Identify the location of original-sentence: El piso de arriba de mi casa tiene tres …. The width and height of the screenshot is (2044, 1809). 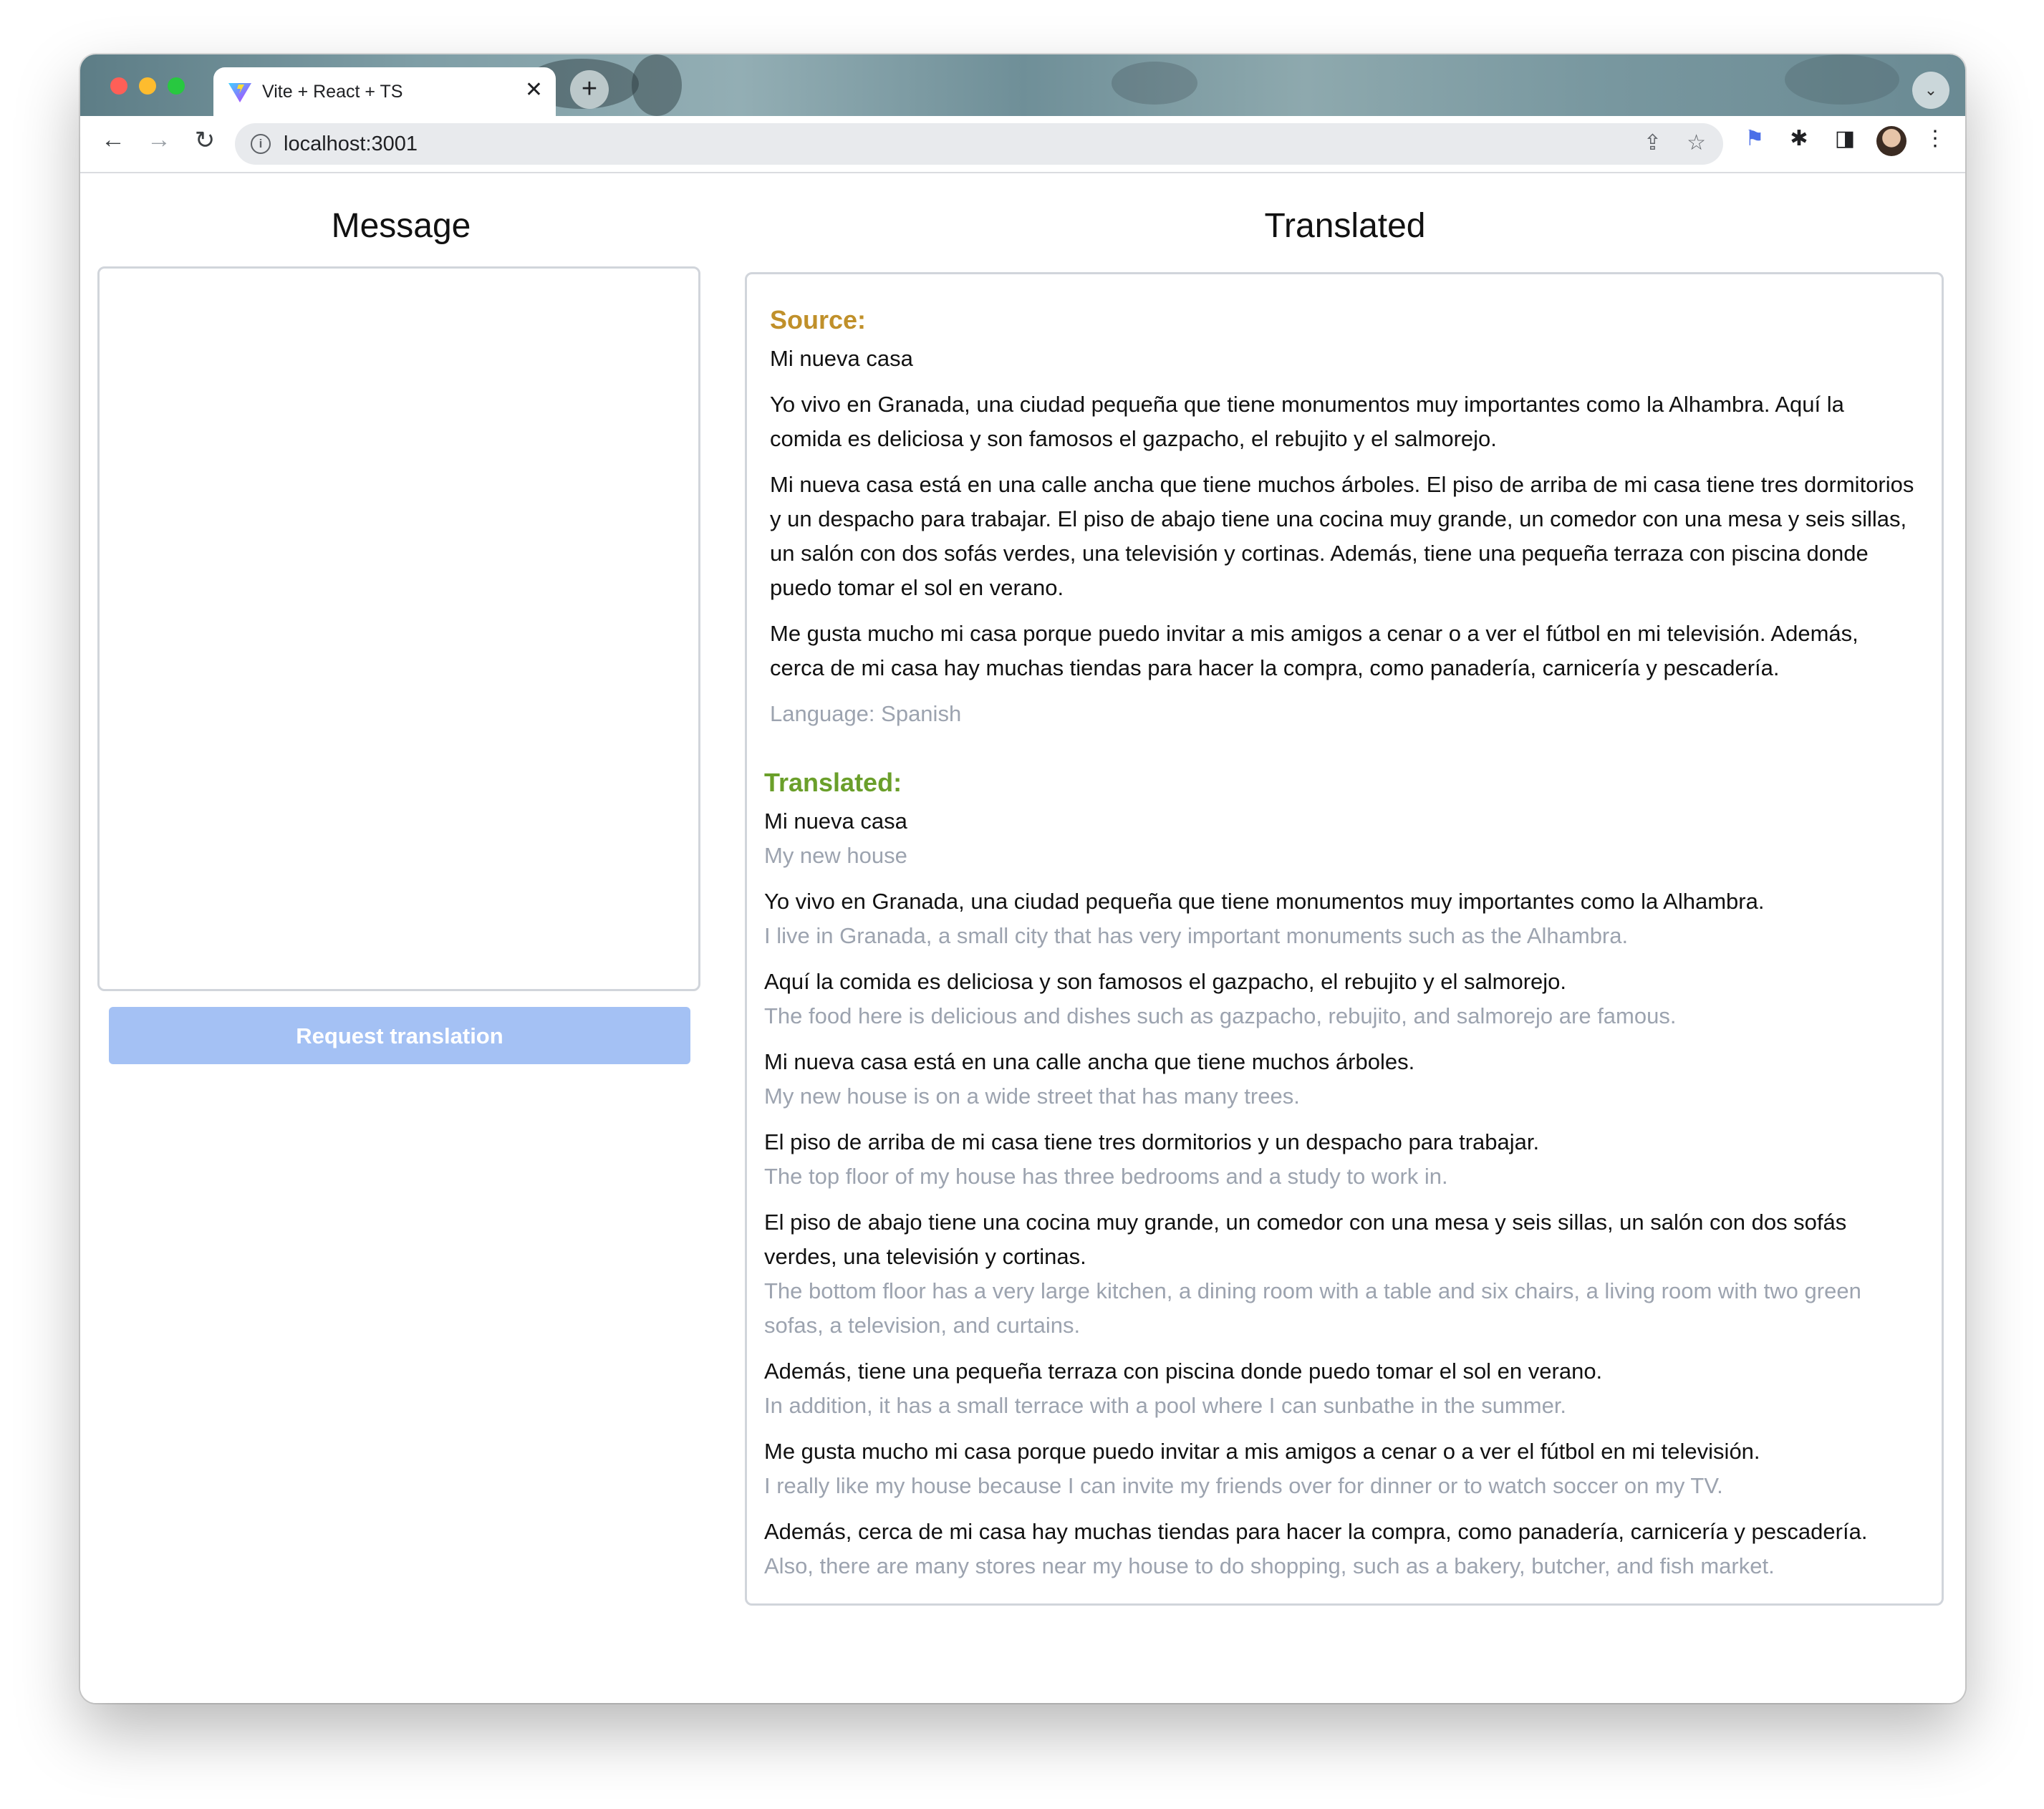
(1152, 1142).